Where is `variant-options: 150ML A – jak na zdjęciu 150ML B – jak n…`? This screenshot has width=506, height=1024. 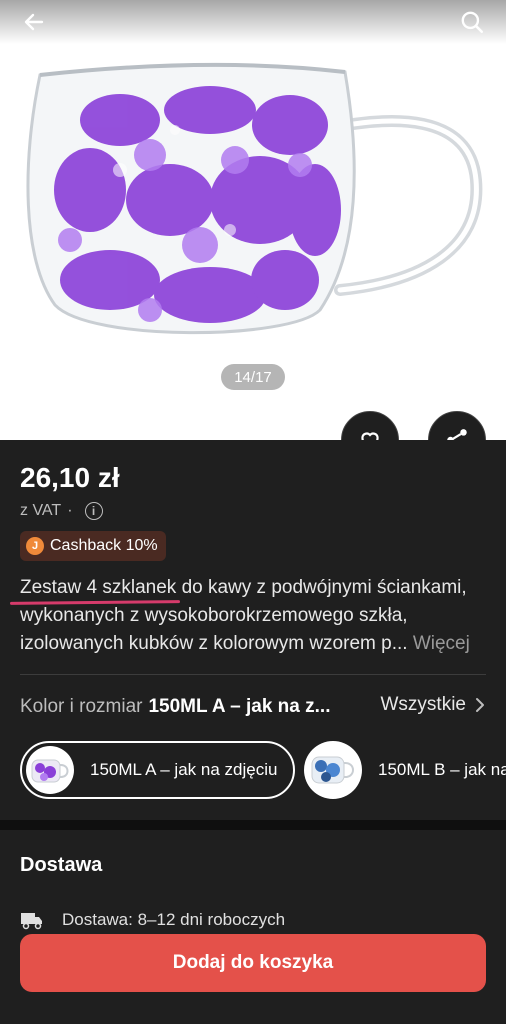
variant-options: 150ML A – jak na zdjęciu 150ML B – jak n… is located at coordinates (263, 770).